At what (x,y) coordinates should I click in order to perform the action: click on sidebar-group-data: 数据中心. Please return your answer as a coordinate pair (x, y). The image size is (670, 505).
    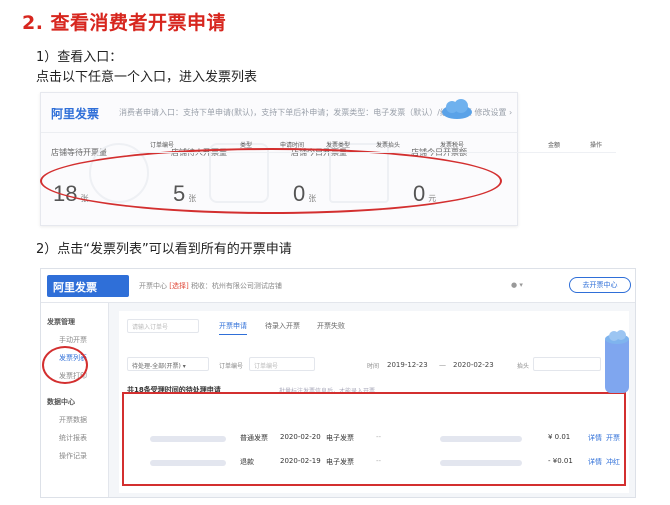
    Looking at the image, I should click on (61, 402).